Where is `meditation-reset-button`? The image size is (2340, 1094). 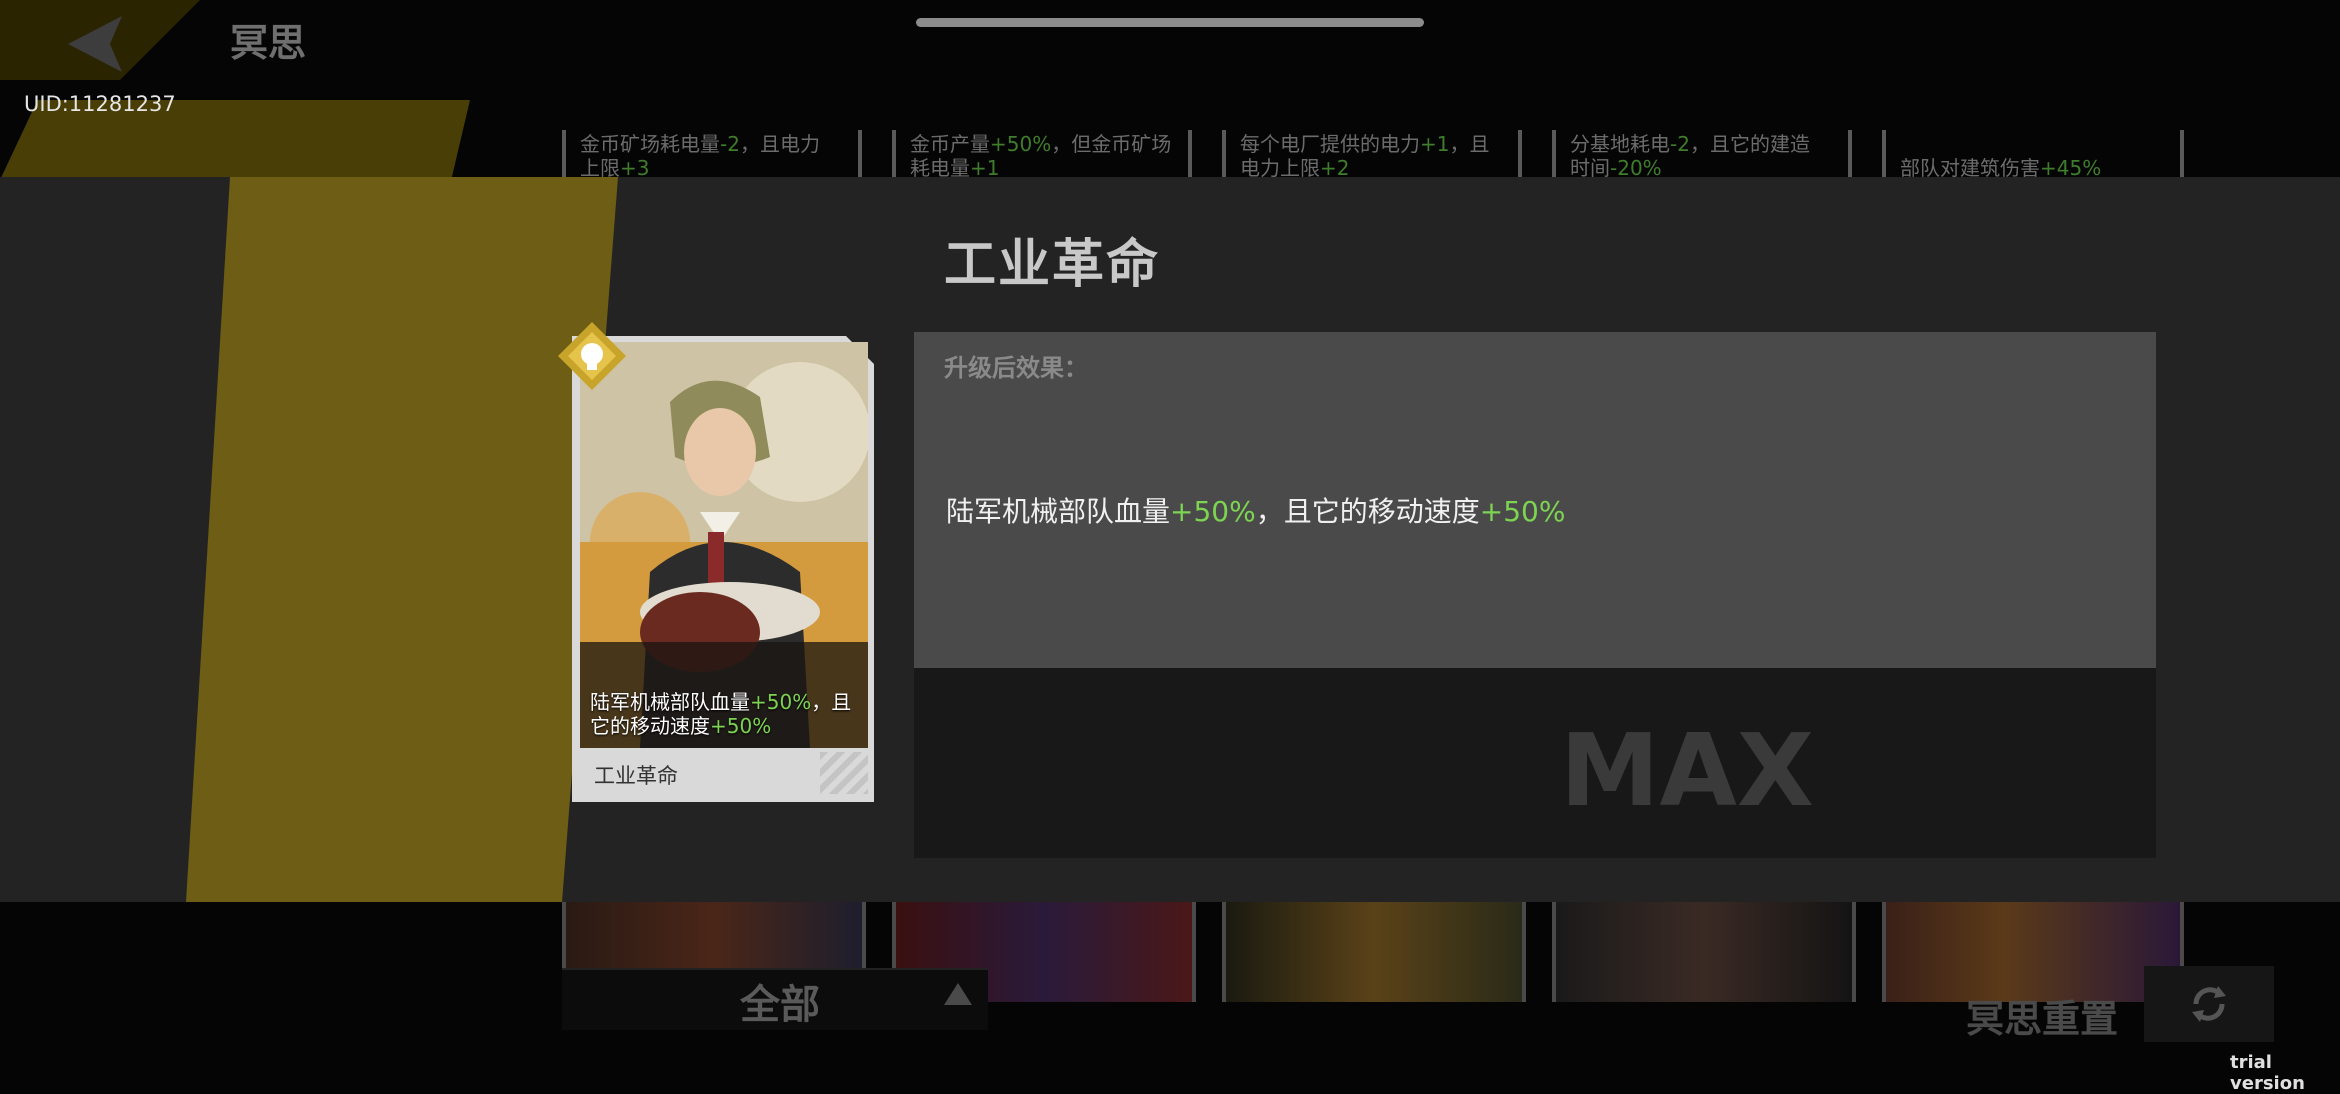 meditation-reset-button is located at coordinates (2209, 1004).